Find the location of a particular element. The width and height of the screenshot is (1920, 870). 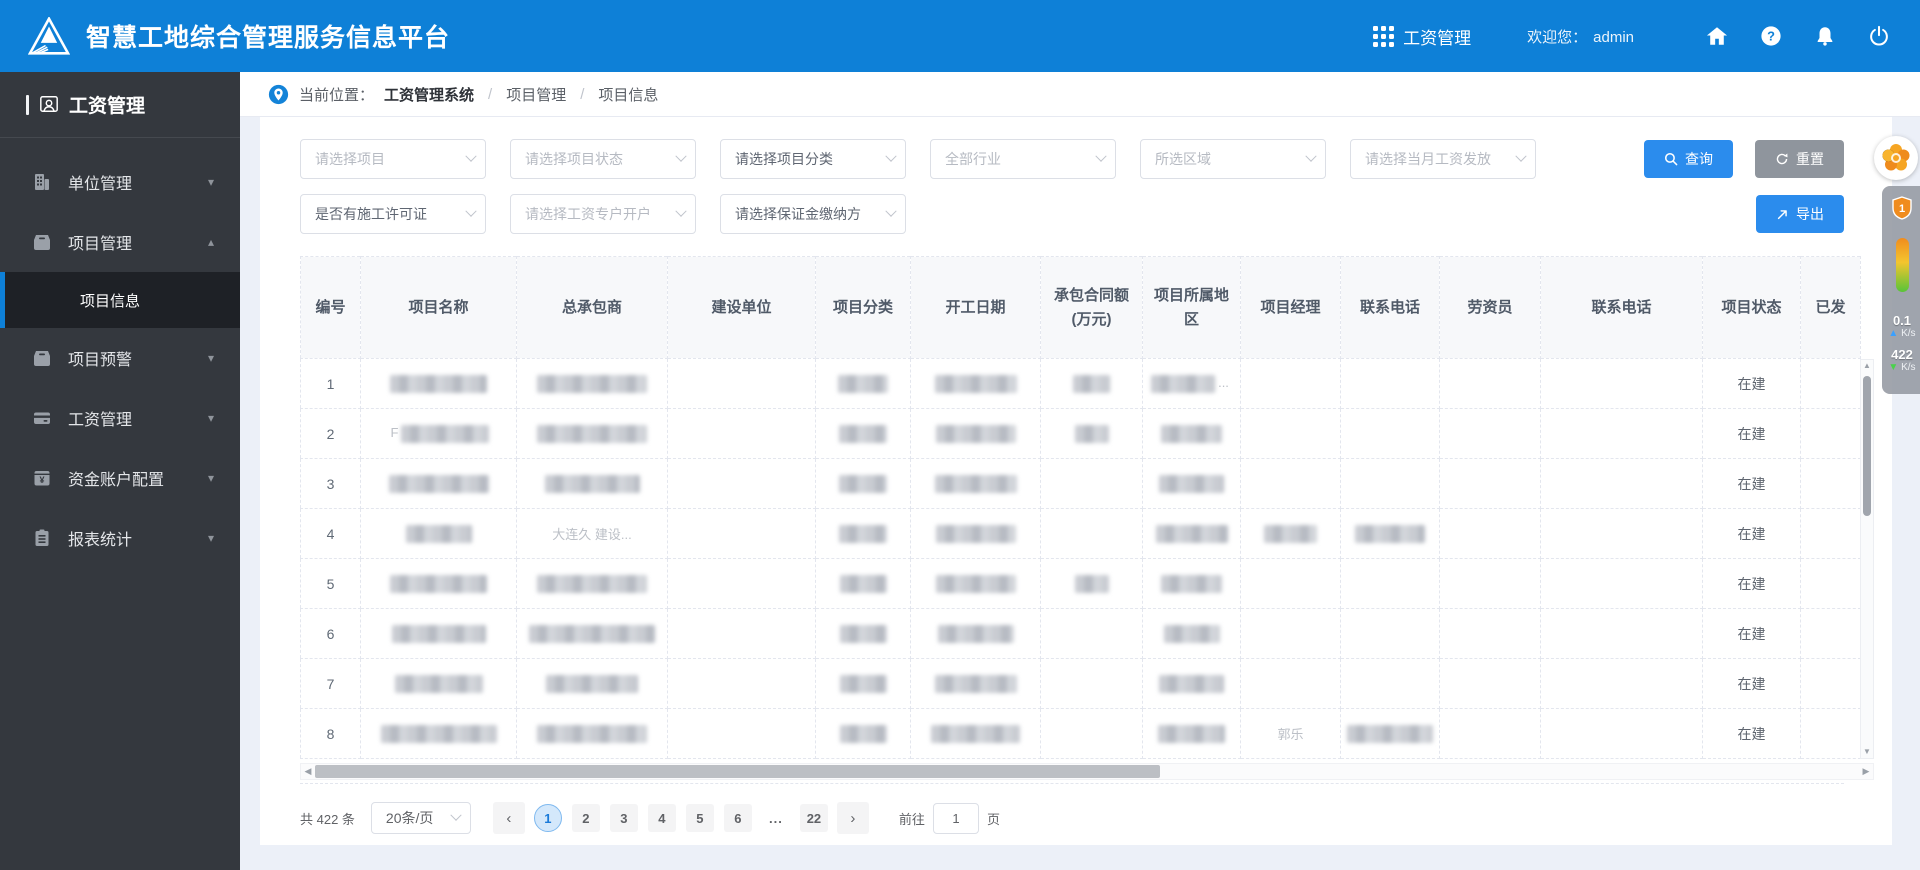

sidebar-item-project-warning: 项目预警 ▾ is located at coordinates (120, 358).